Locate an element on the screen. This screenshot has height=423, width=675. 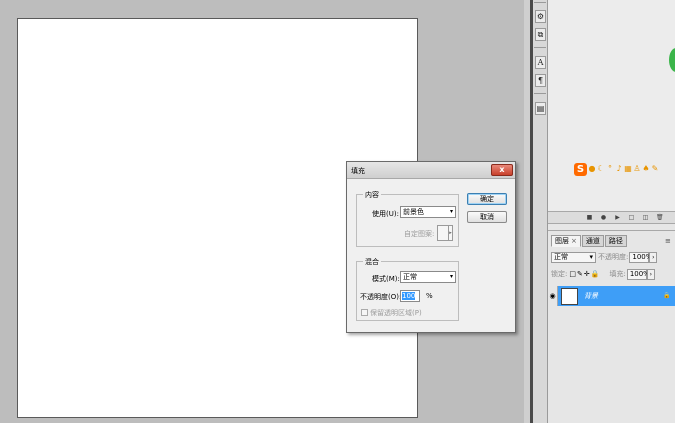
new-set-icon: □ is located at coordinates (631, 217).